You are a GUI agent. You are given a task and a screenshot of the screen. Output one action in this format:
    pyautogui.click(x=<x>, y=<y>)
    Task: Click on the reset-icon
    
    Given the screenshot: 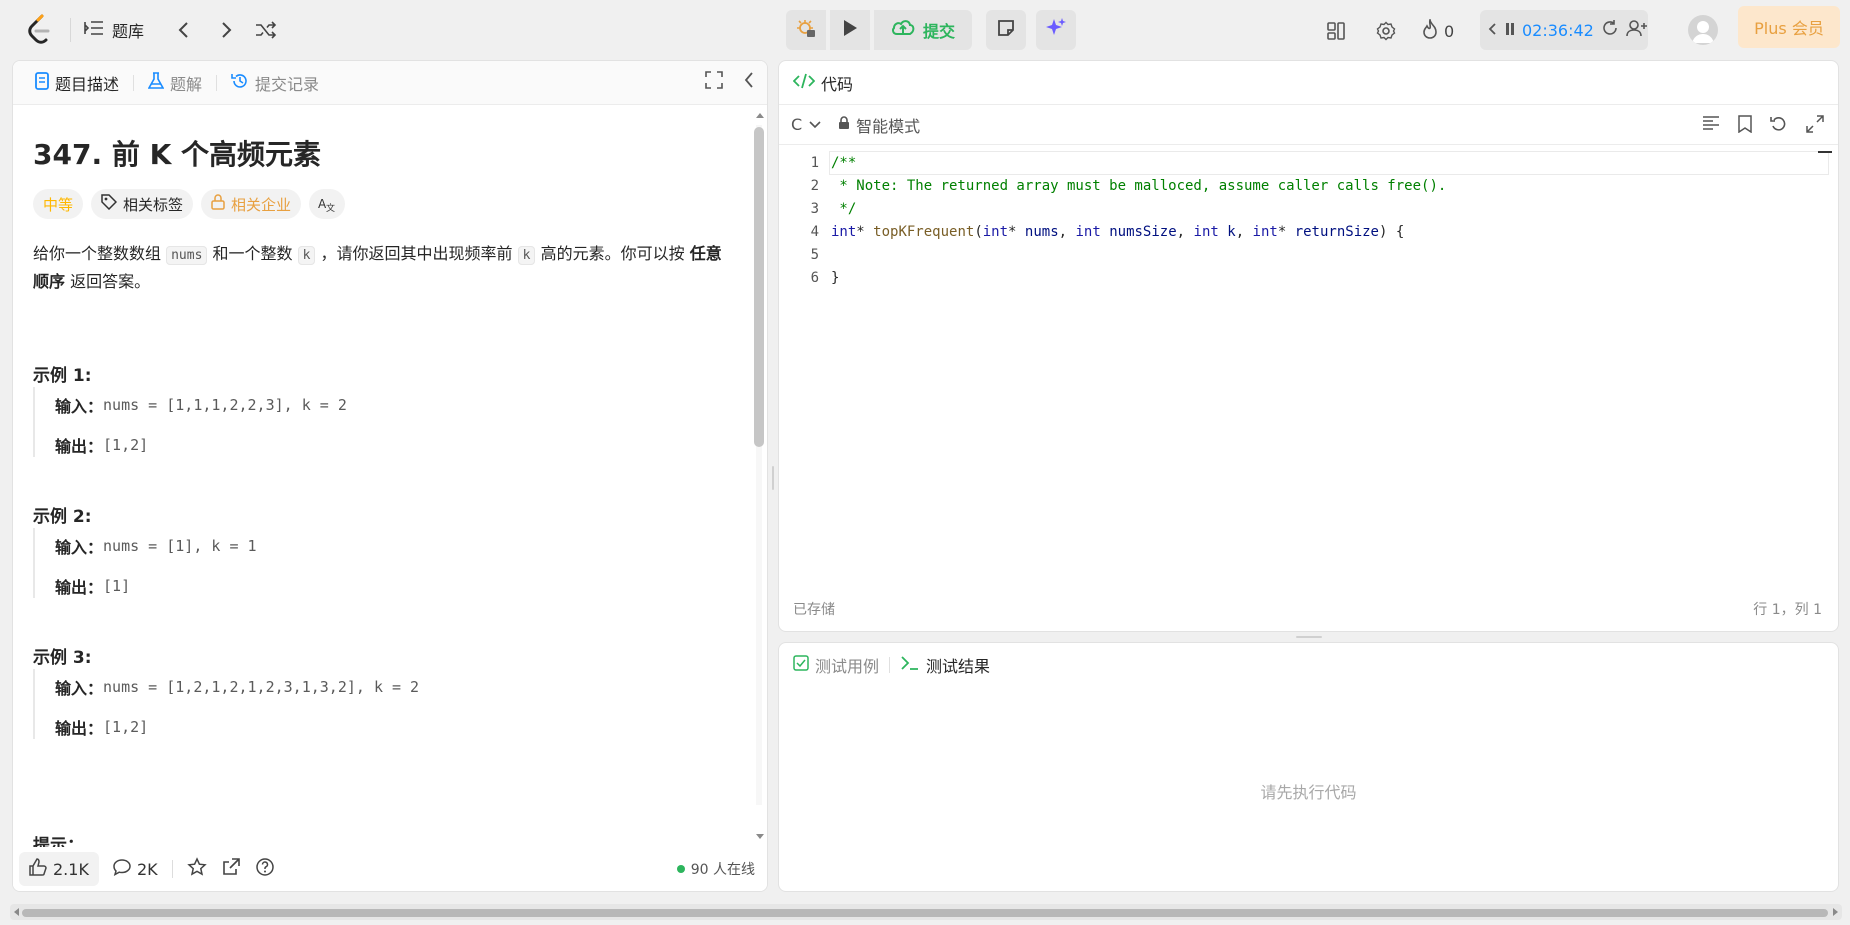 What is the action you would take?
    pyautogui.click(x=1610, y=30)
    